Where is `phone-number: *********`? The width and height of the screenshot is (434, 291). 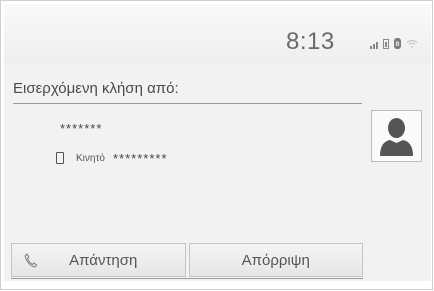 phone-number: ********* is located at coordinates (140, 158).